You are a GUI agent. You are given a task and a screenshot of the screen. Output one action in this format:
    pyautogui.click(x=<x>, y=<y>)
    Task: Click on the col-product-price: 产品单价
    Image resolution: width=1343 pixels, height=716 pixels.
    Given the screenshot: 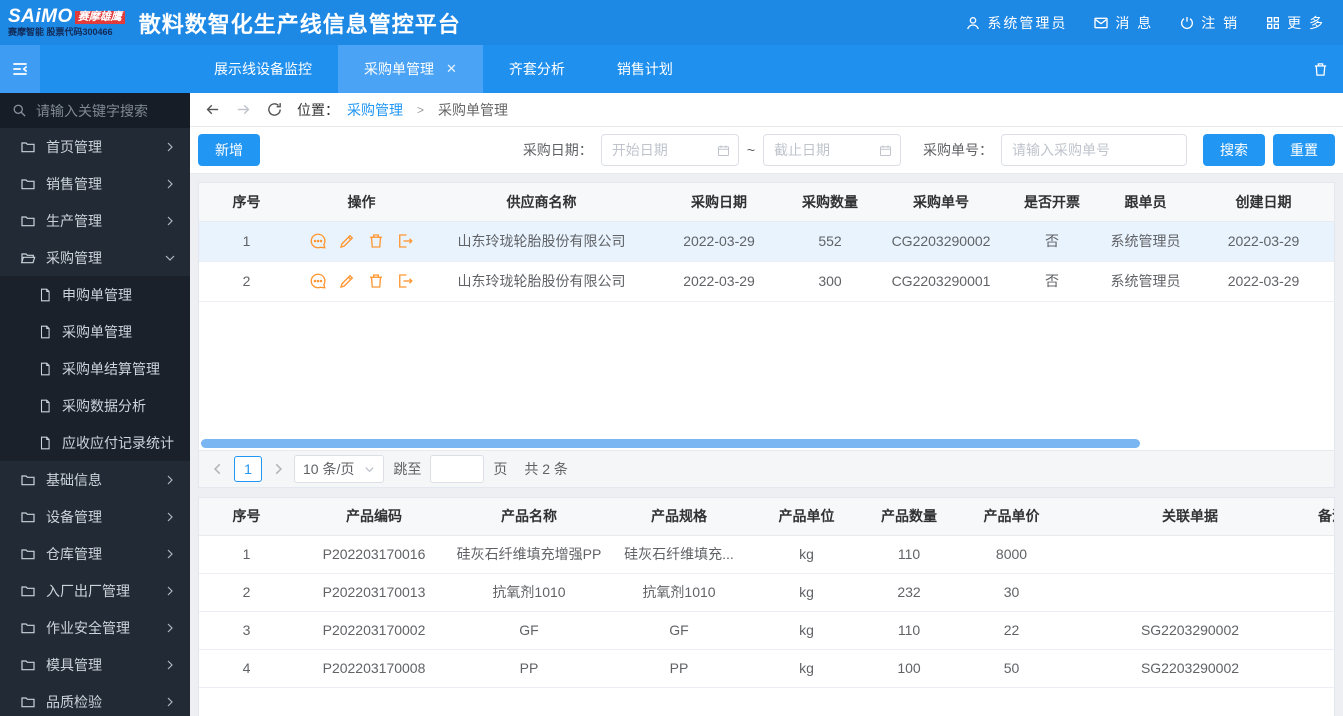 What is the action you would take?
    pyautogui.click(x=1011, y=517)
    